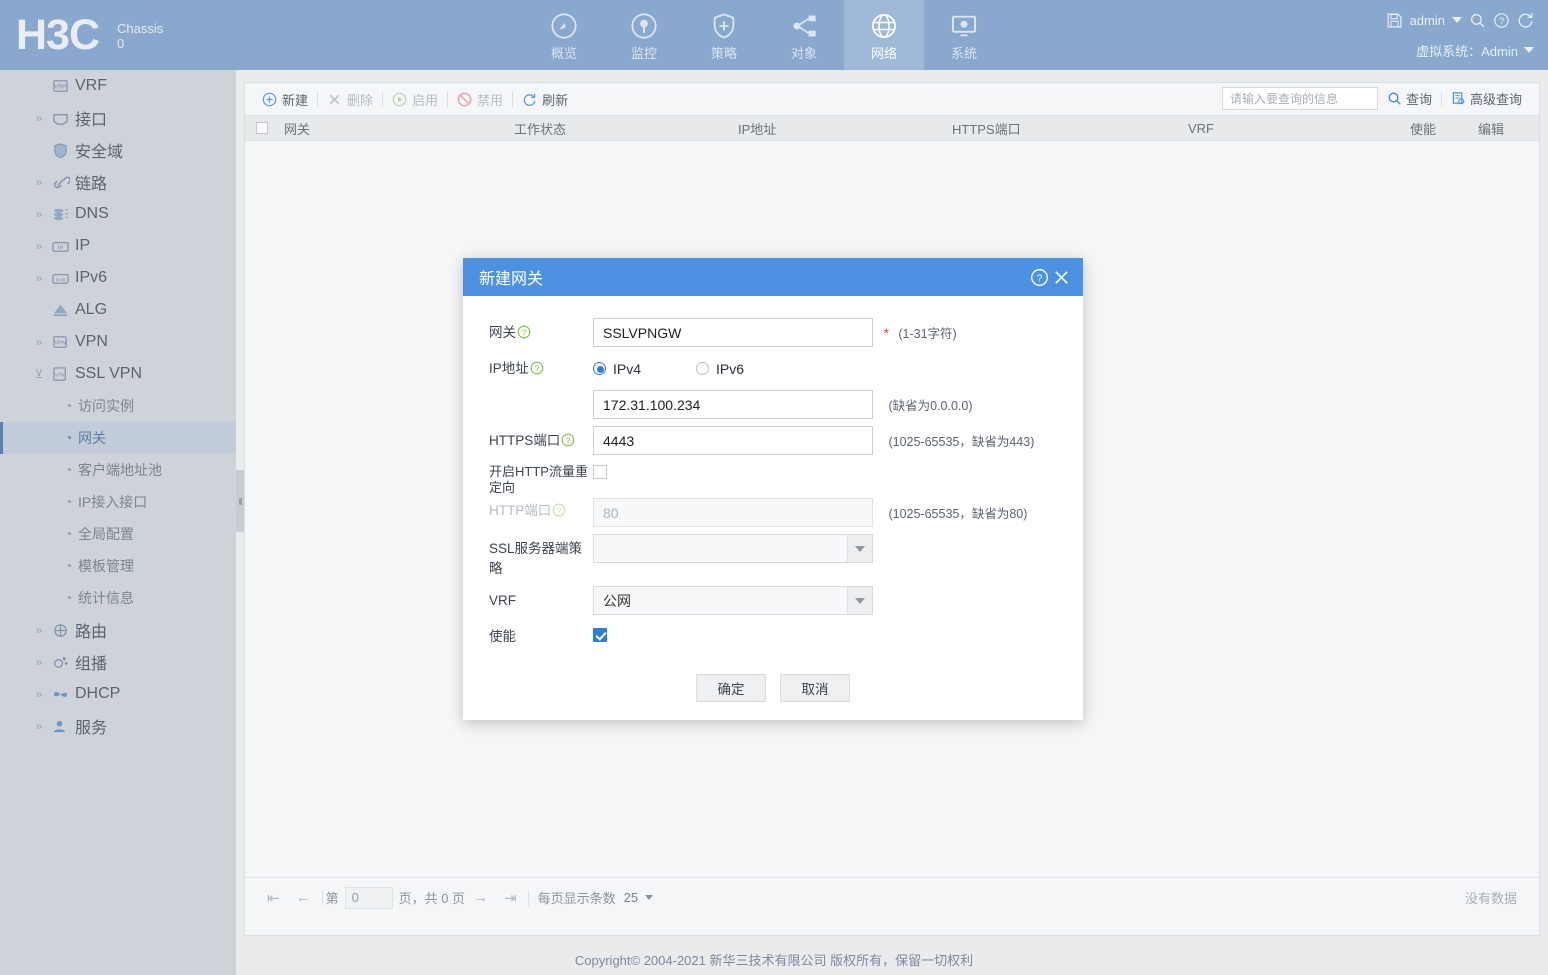 The height and width of the screenshot is (975, 1548). Describe the element at coordinates (1070, 128) in the screenshot. I see `column-header-https-port: HTTPS端口` at that location.